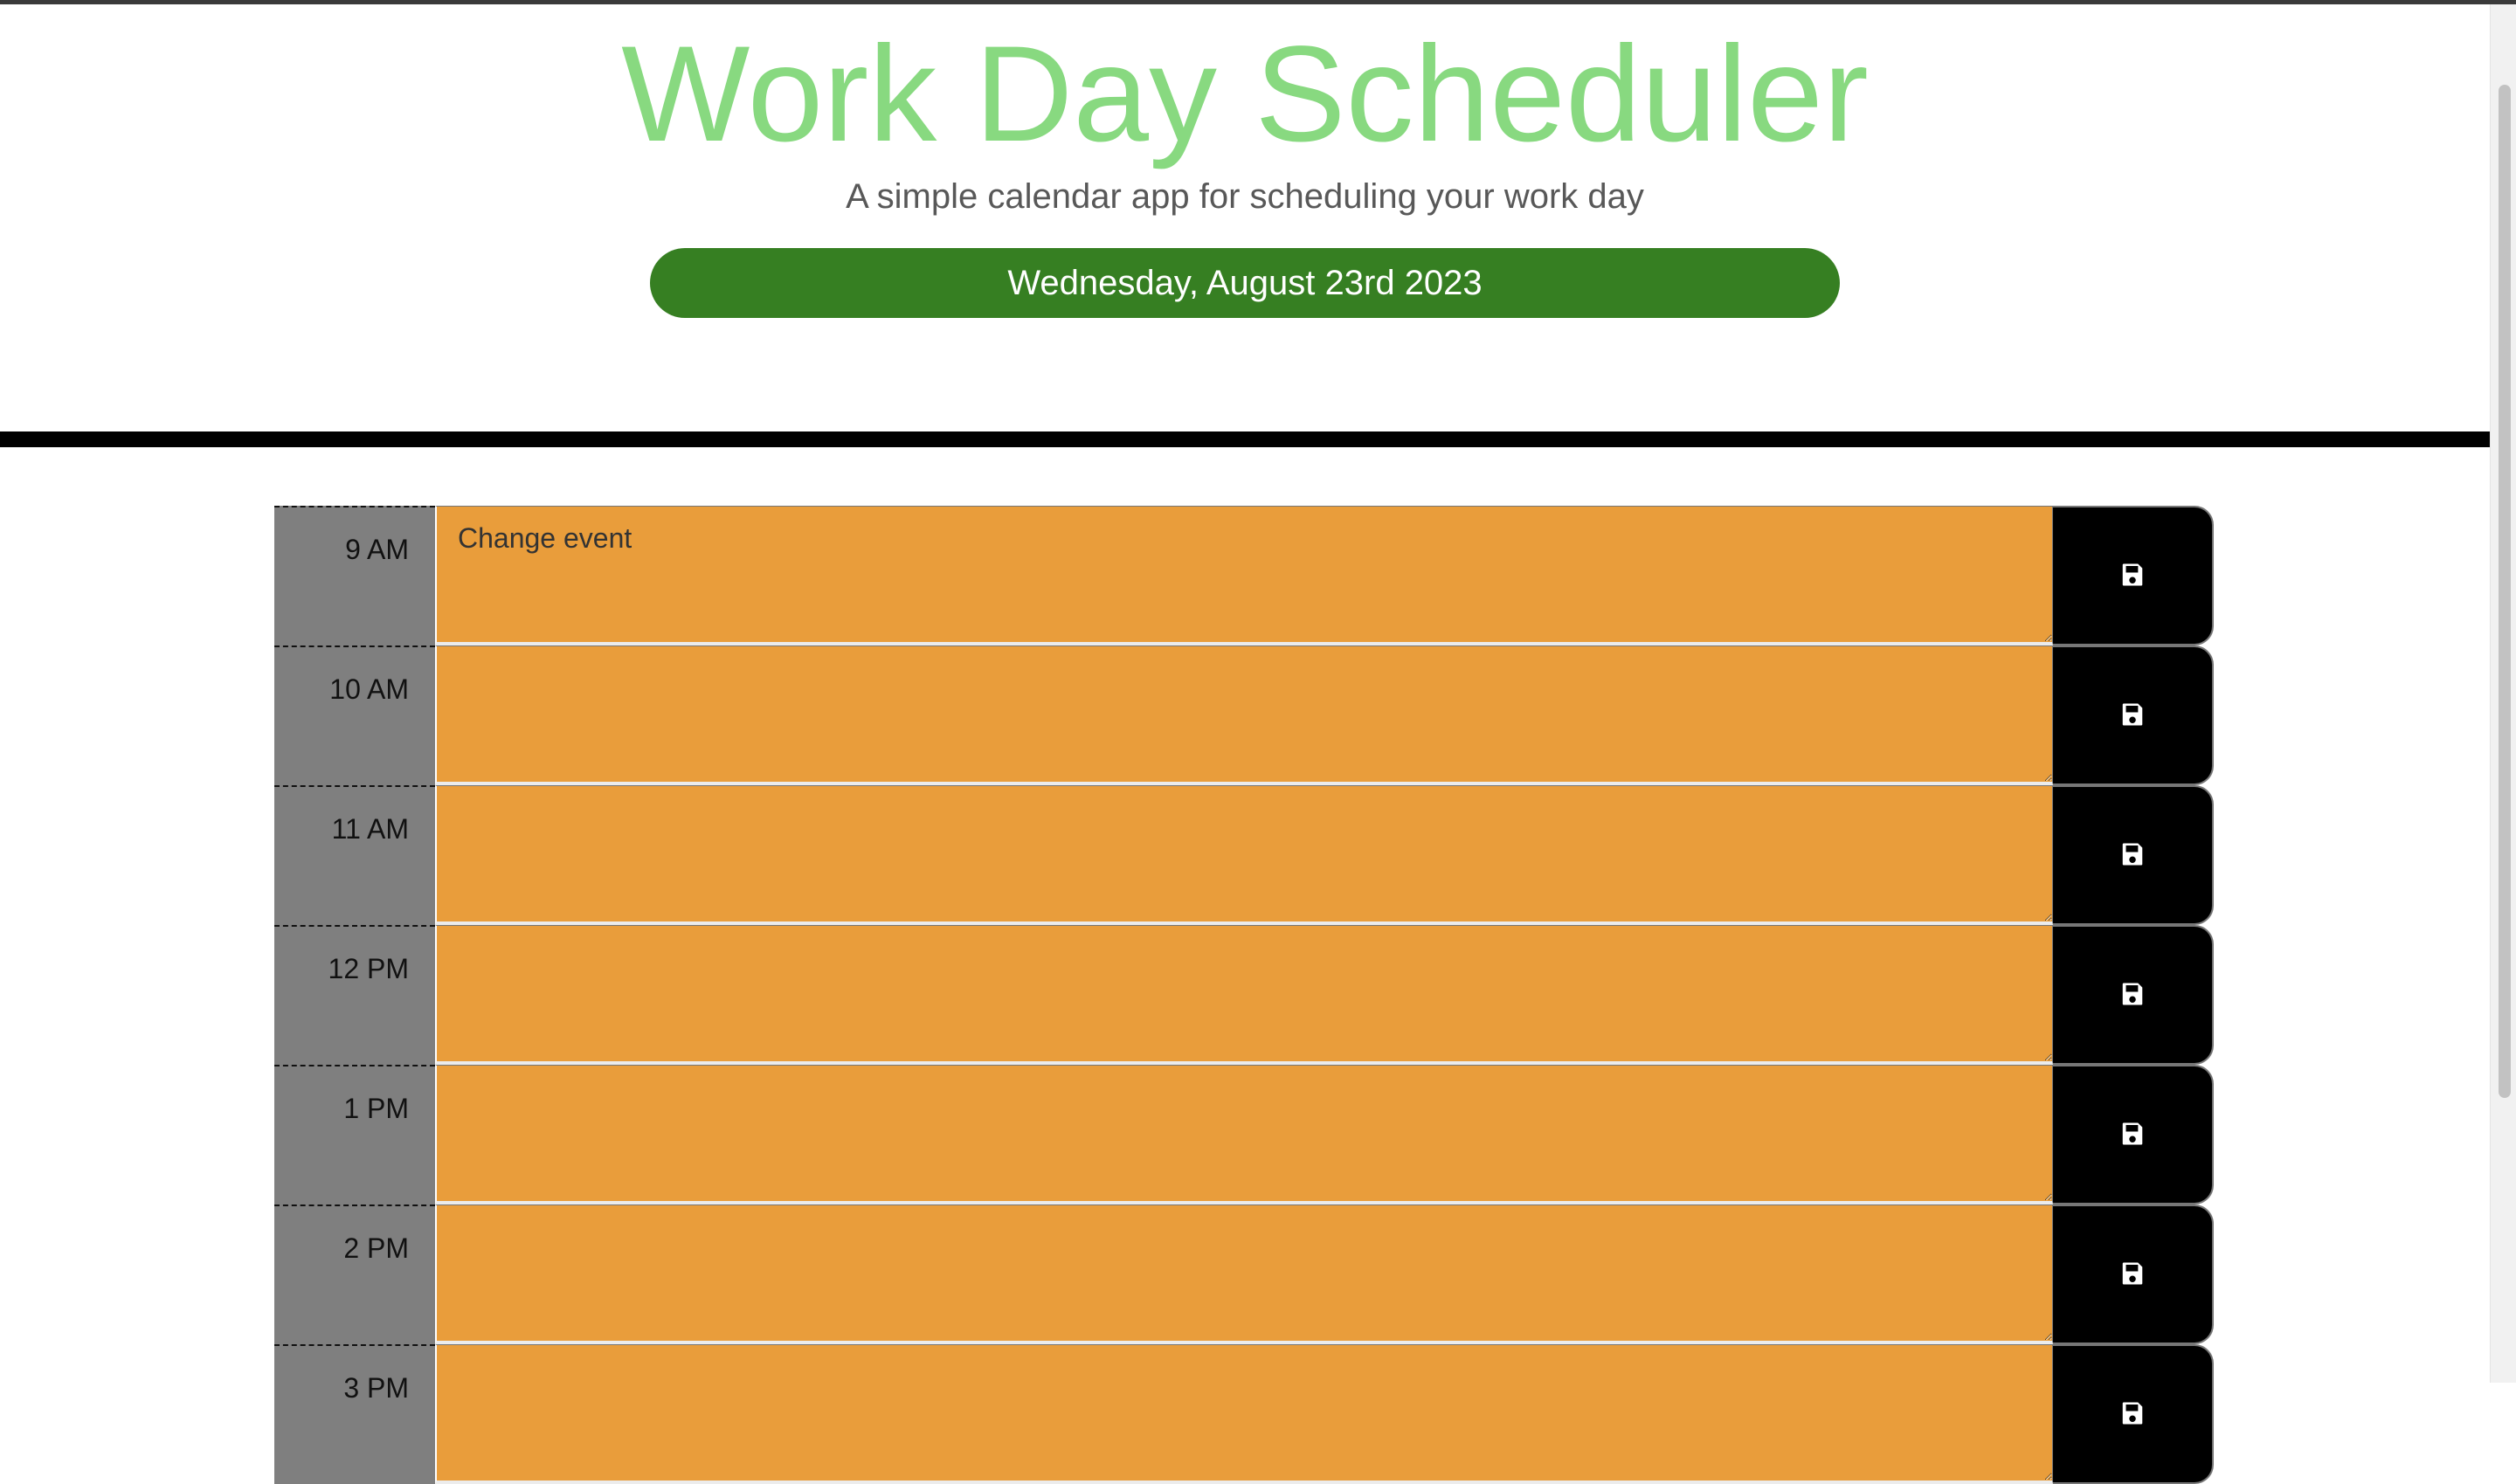 This screenshot has width=2516, height=1484. I want to click on hour-label: 2 PM, so click(354, 1274).